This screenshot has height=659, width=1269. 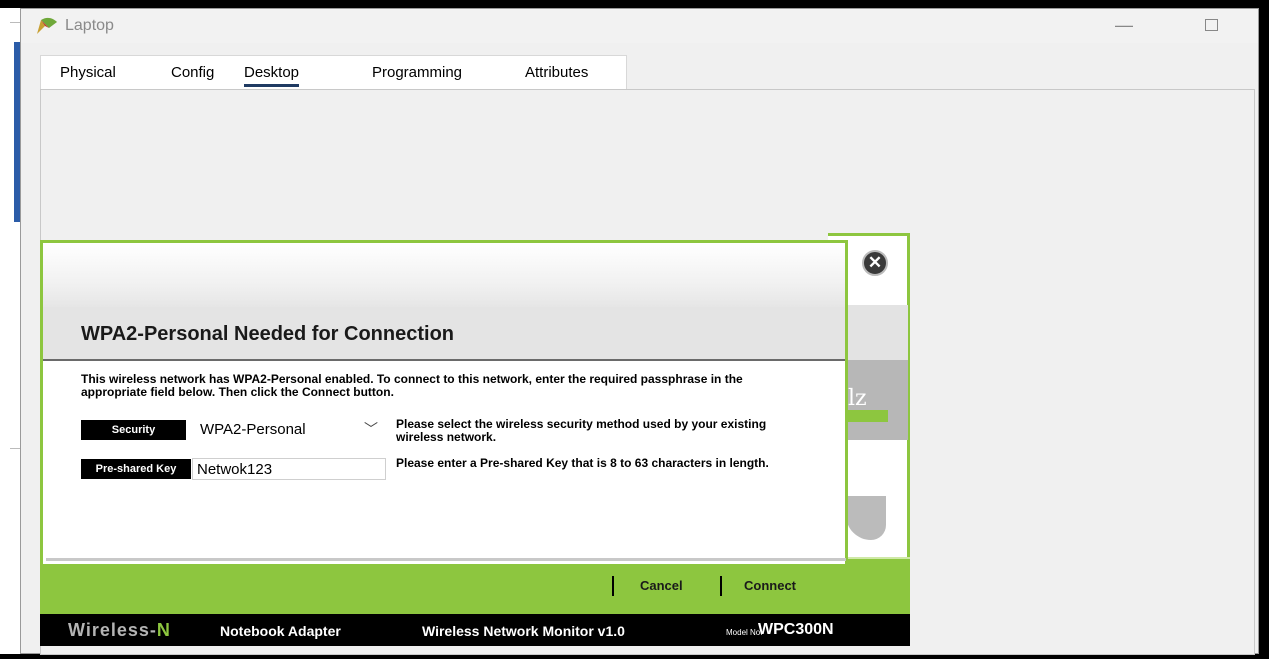 I want to click on cancel-button: Cancel, so click(x=661, y=585).